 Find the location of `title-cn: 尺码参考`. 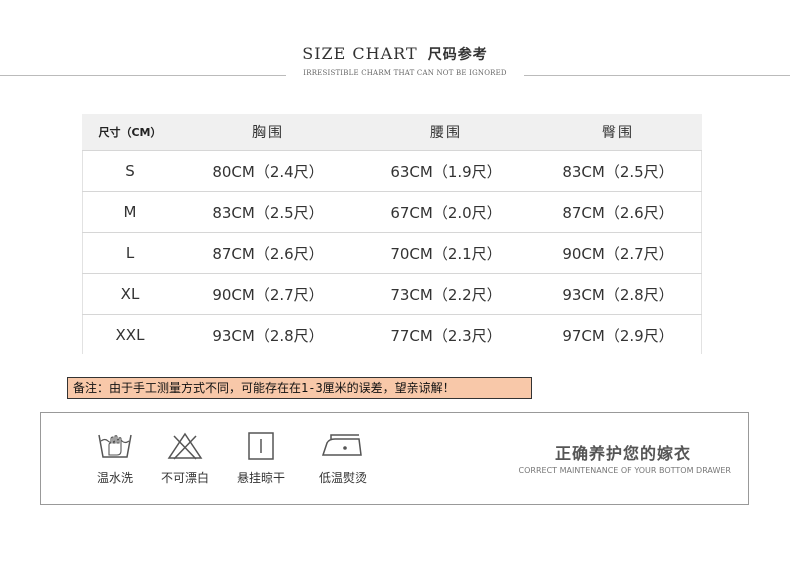

title-cn: 尺码参考 is located at coordinates (457, 55).